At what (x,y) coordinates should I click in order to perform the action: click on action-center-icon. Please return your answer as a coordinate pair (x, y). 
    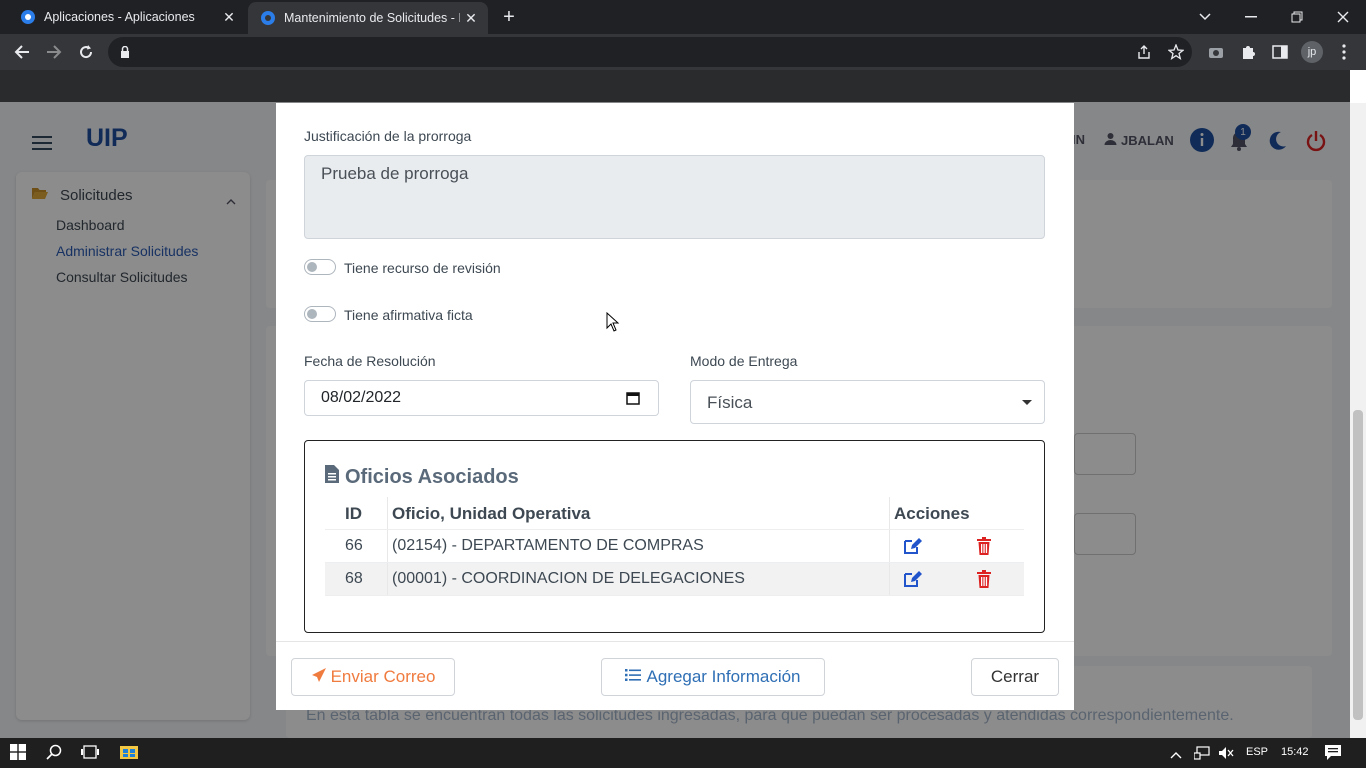
    Looking at the image, I should click on (1333, 754).